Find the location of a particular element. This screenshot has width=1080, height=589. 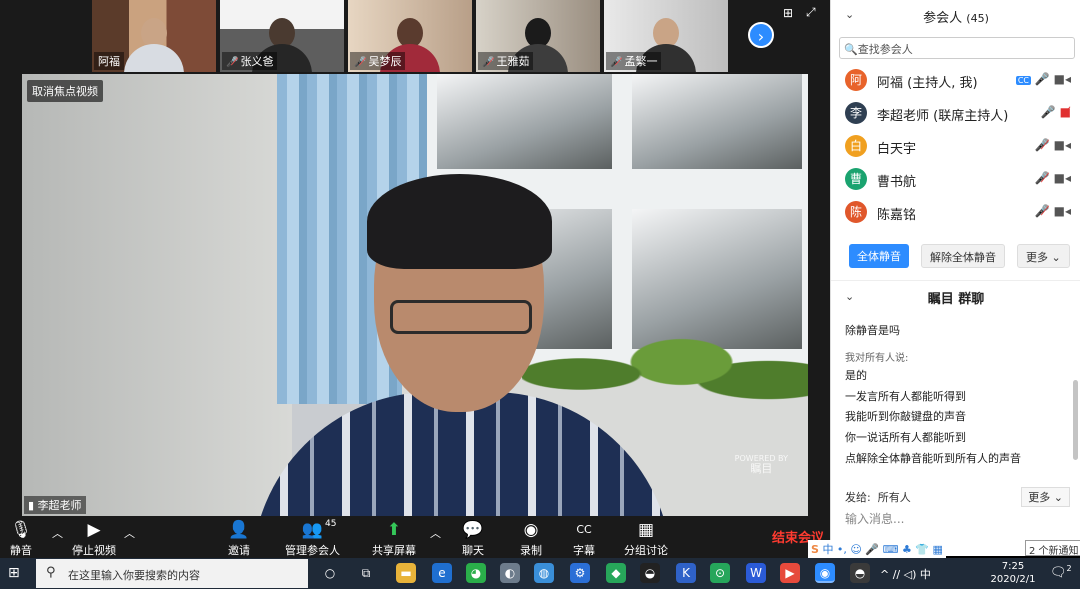

fullscreen-icon: ⤢ is located at coordinates (811, 12).